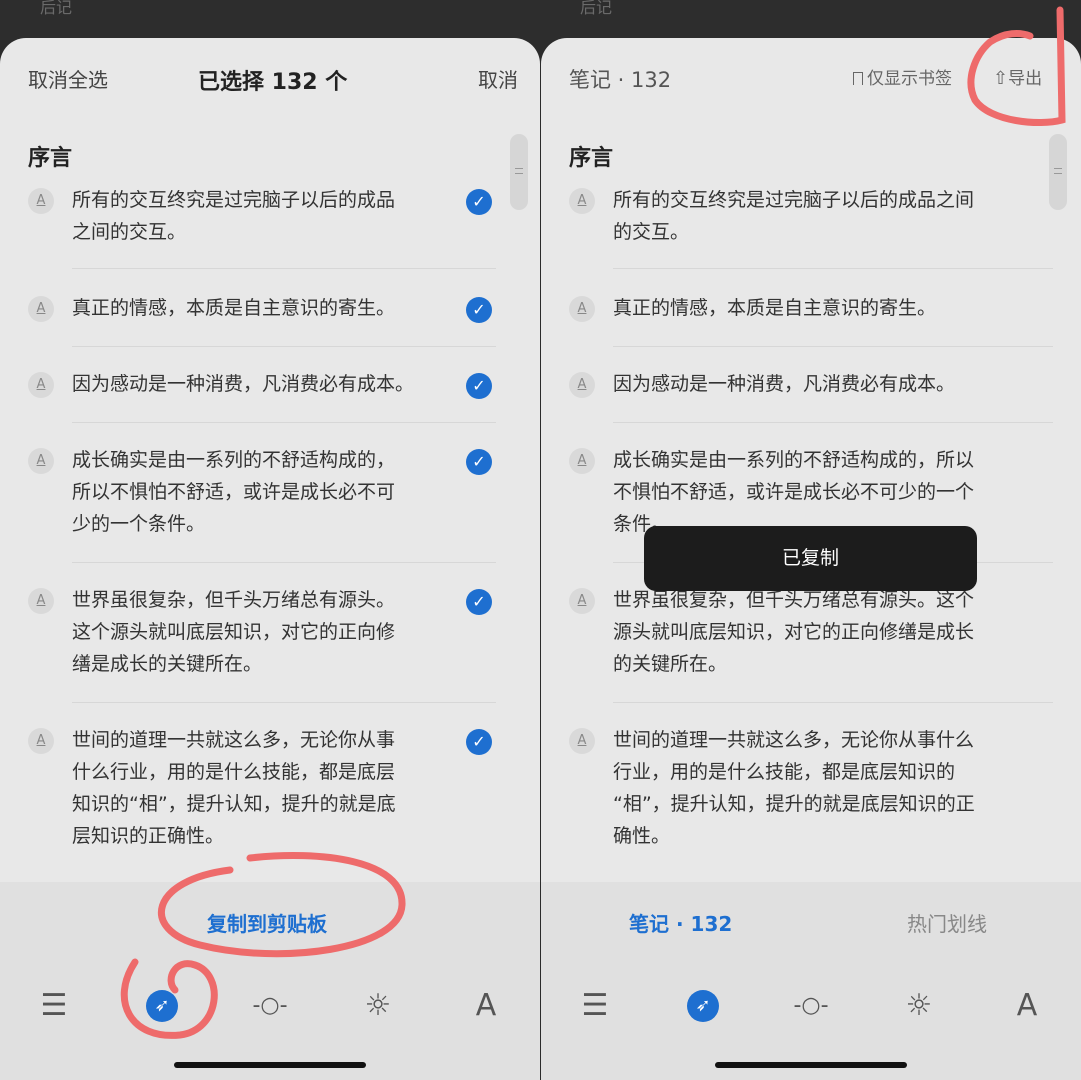  What do you see at coordinates (947, 922) in the screenshot?
I see `tab-hot-highlights: 热门划线` at bounding box center [947, 922].